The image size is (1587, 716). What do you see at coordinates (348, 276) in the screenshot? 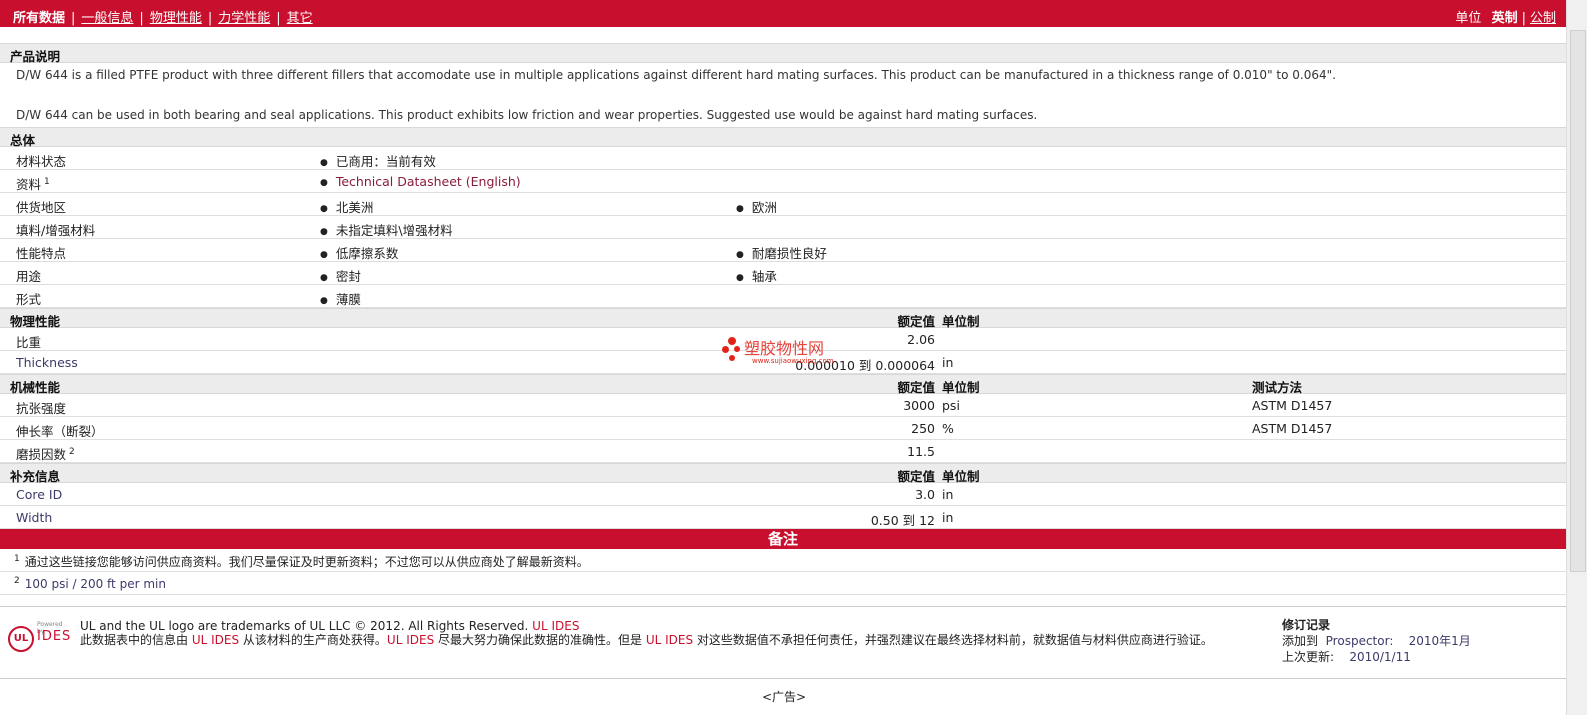
I see `row-value-text: 密封` at bounding box center [348, 276].